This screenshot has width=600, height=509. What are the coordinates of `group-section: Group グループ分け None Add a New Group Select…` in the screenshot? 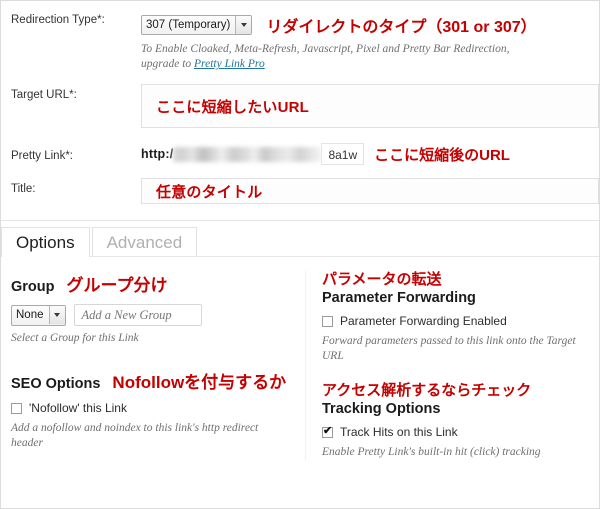 It's located at (158, 308).